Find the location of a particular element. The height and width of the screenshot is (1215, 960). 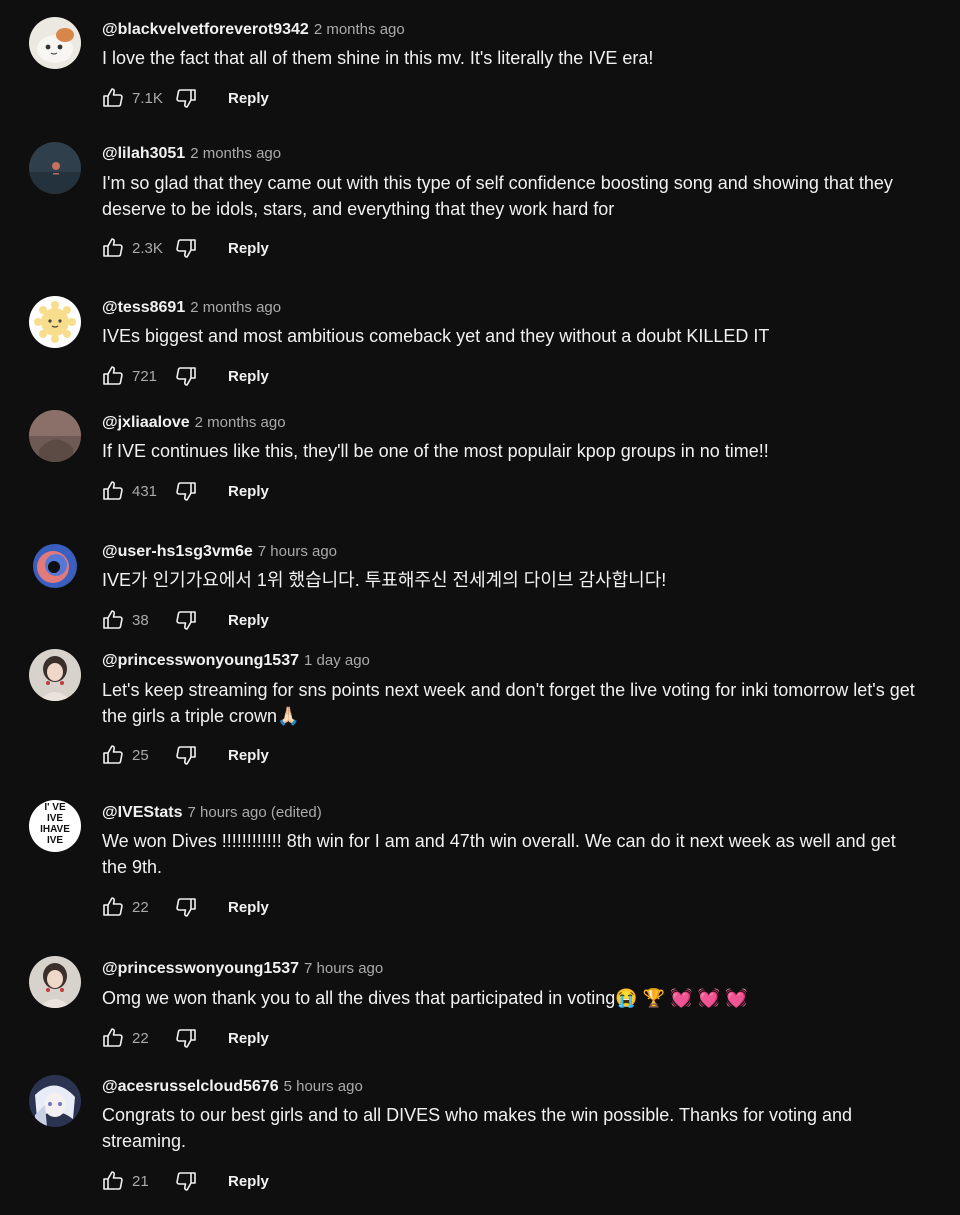

comment-actions: 25 Reply is located at coordinates (184, 755).